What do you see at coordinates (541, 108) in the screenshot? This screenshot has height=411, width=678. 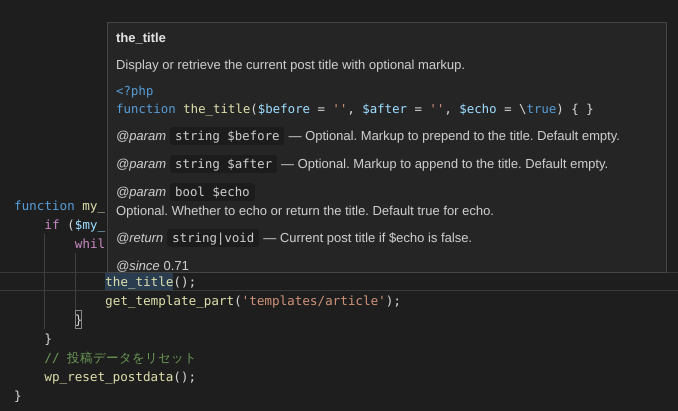 I see `code-token: true` at bounding box center [541, 108].